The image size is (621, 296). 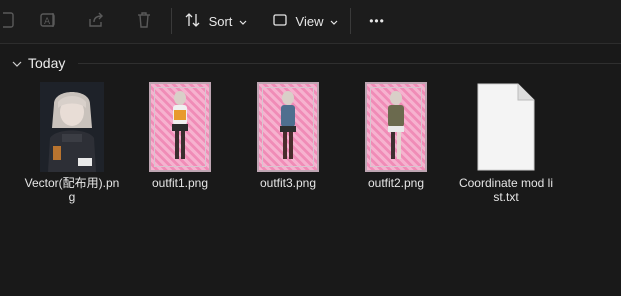 I want to click on rename-icon: A, so click(x=48, y=21).